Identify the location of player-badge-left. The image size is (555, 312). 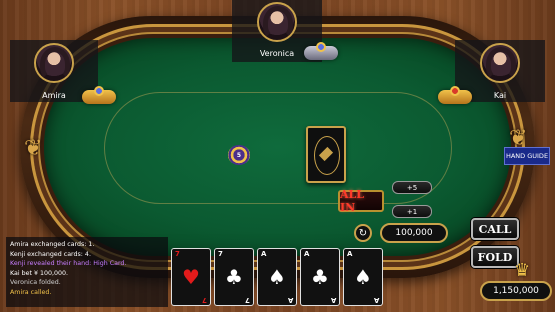
(99, 95).